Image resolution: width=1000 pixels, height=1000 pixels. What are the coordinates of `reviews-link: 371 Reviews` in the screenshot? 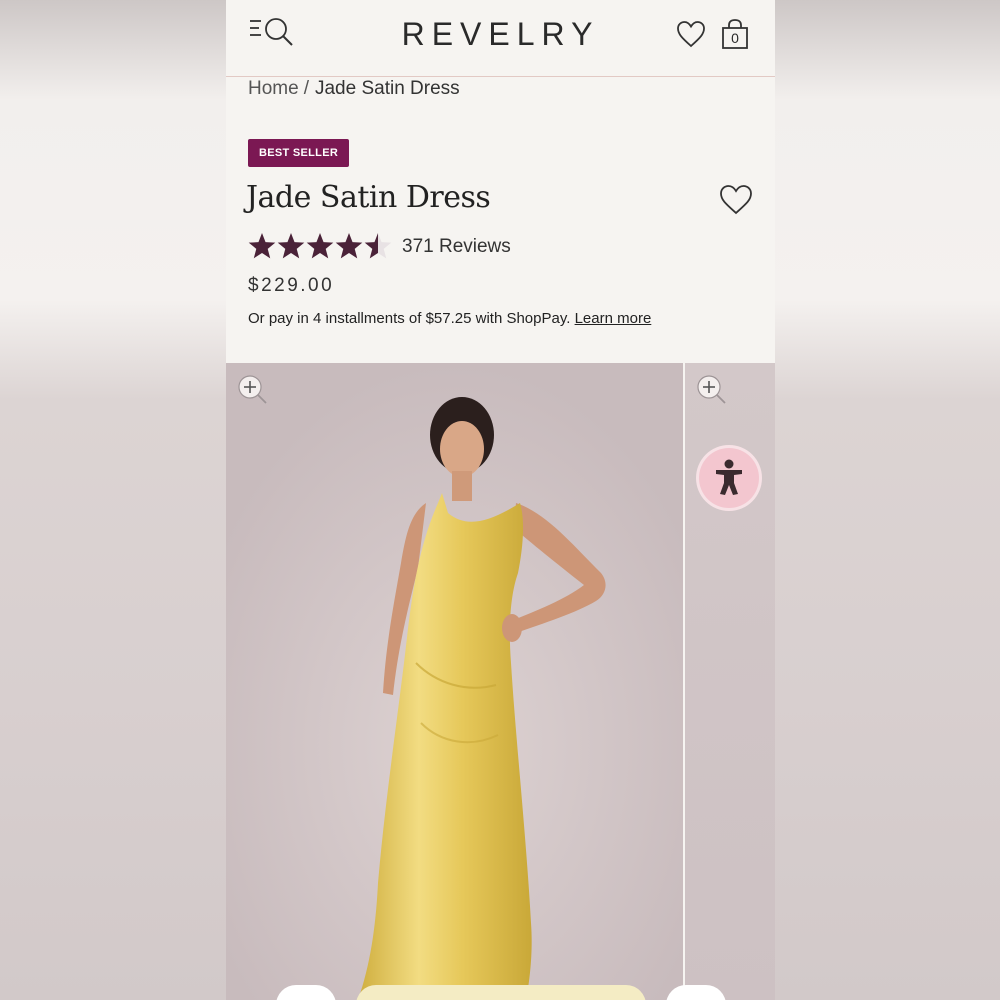 It's located at (456, 247).